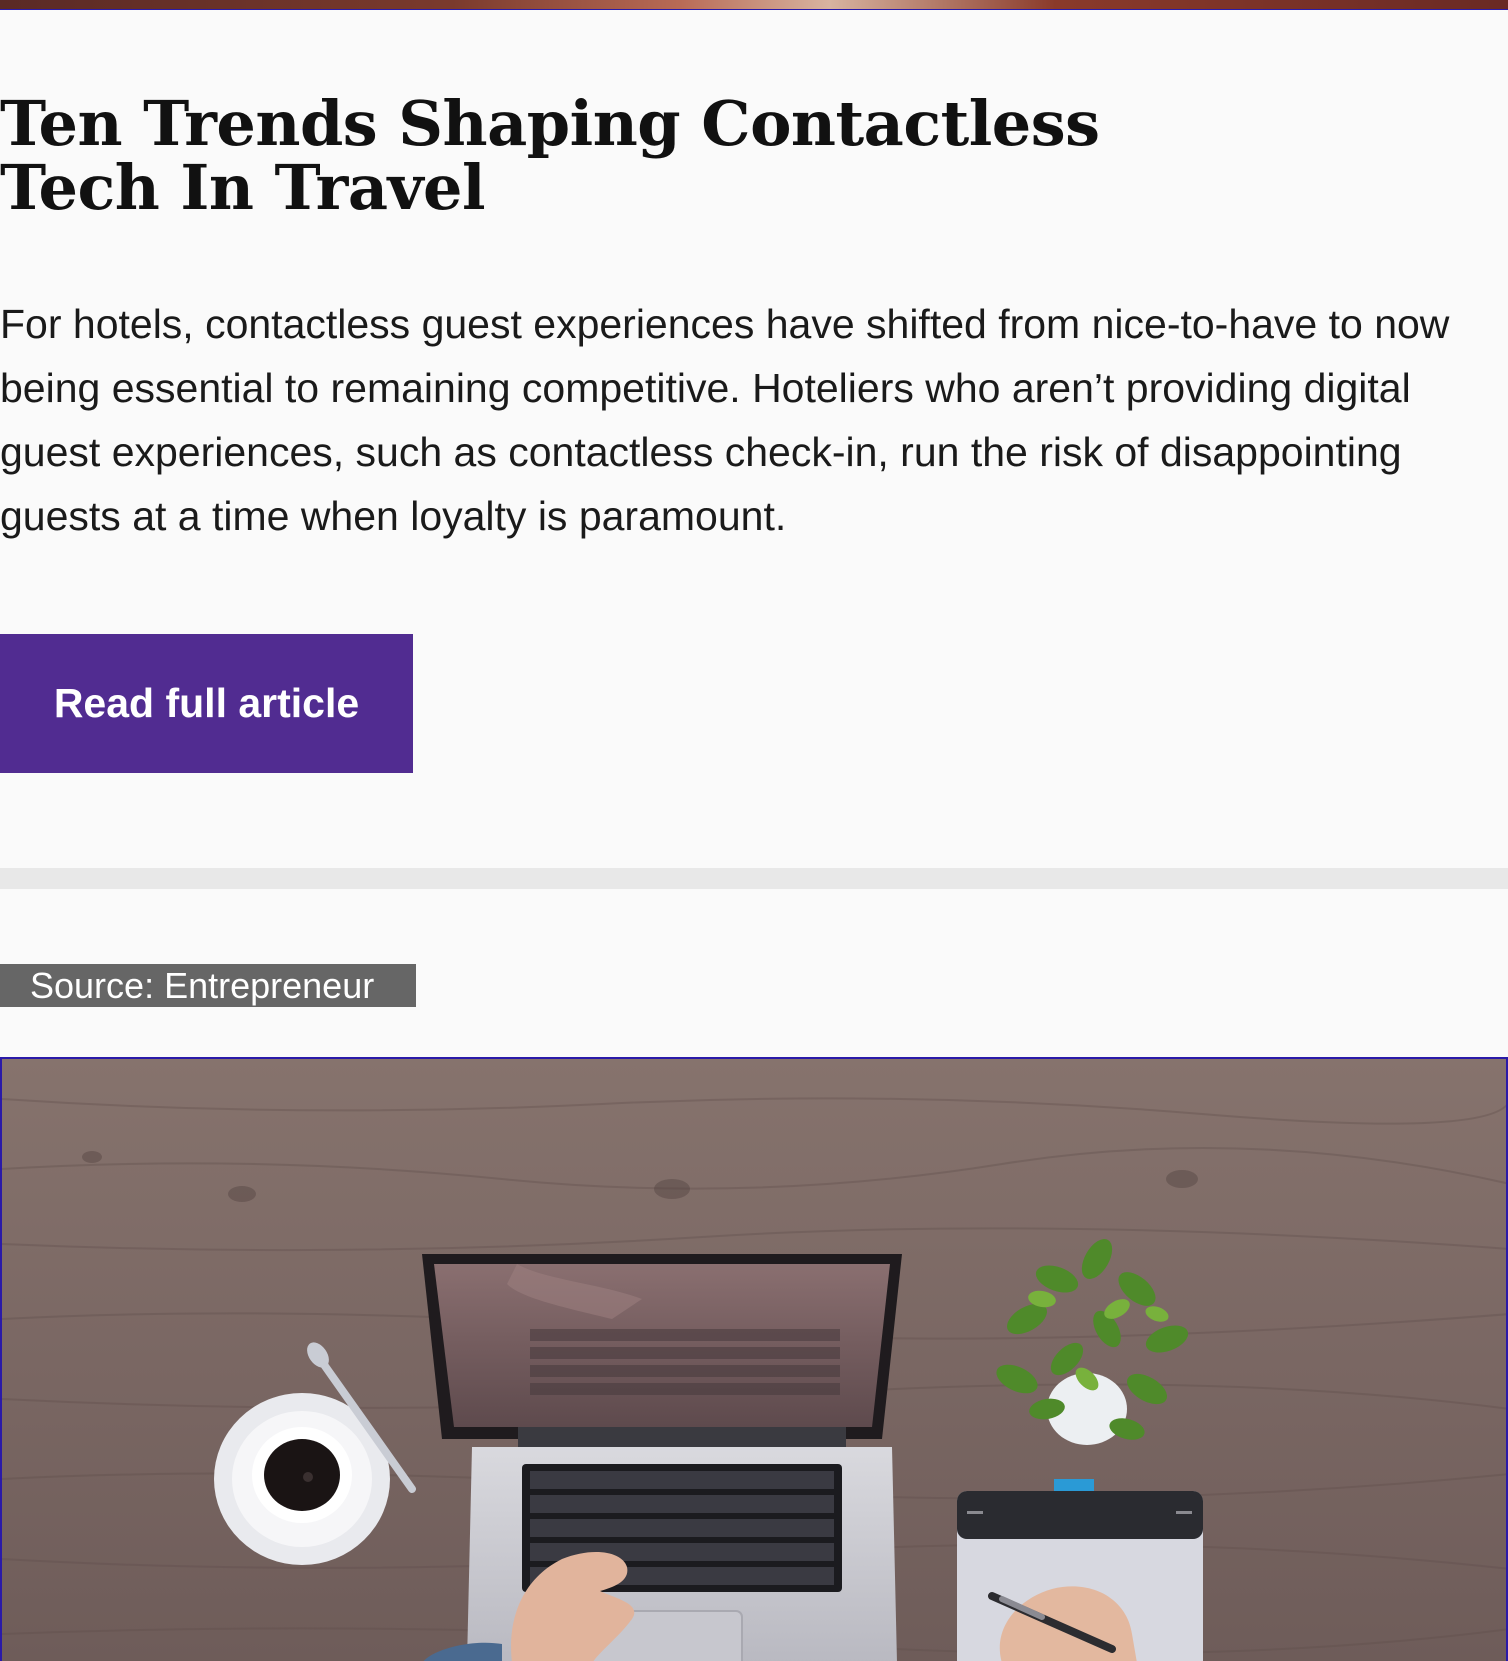 The height and width of the screenshot is (1661, 1508). I want to click on source-badge: Source: Entrepreneur, so click(208, 985).